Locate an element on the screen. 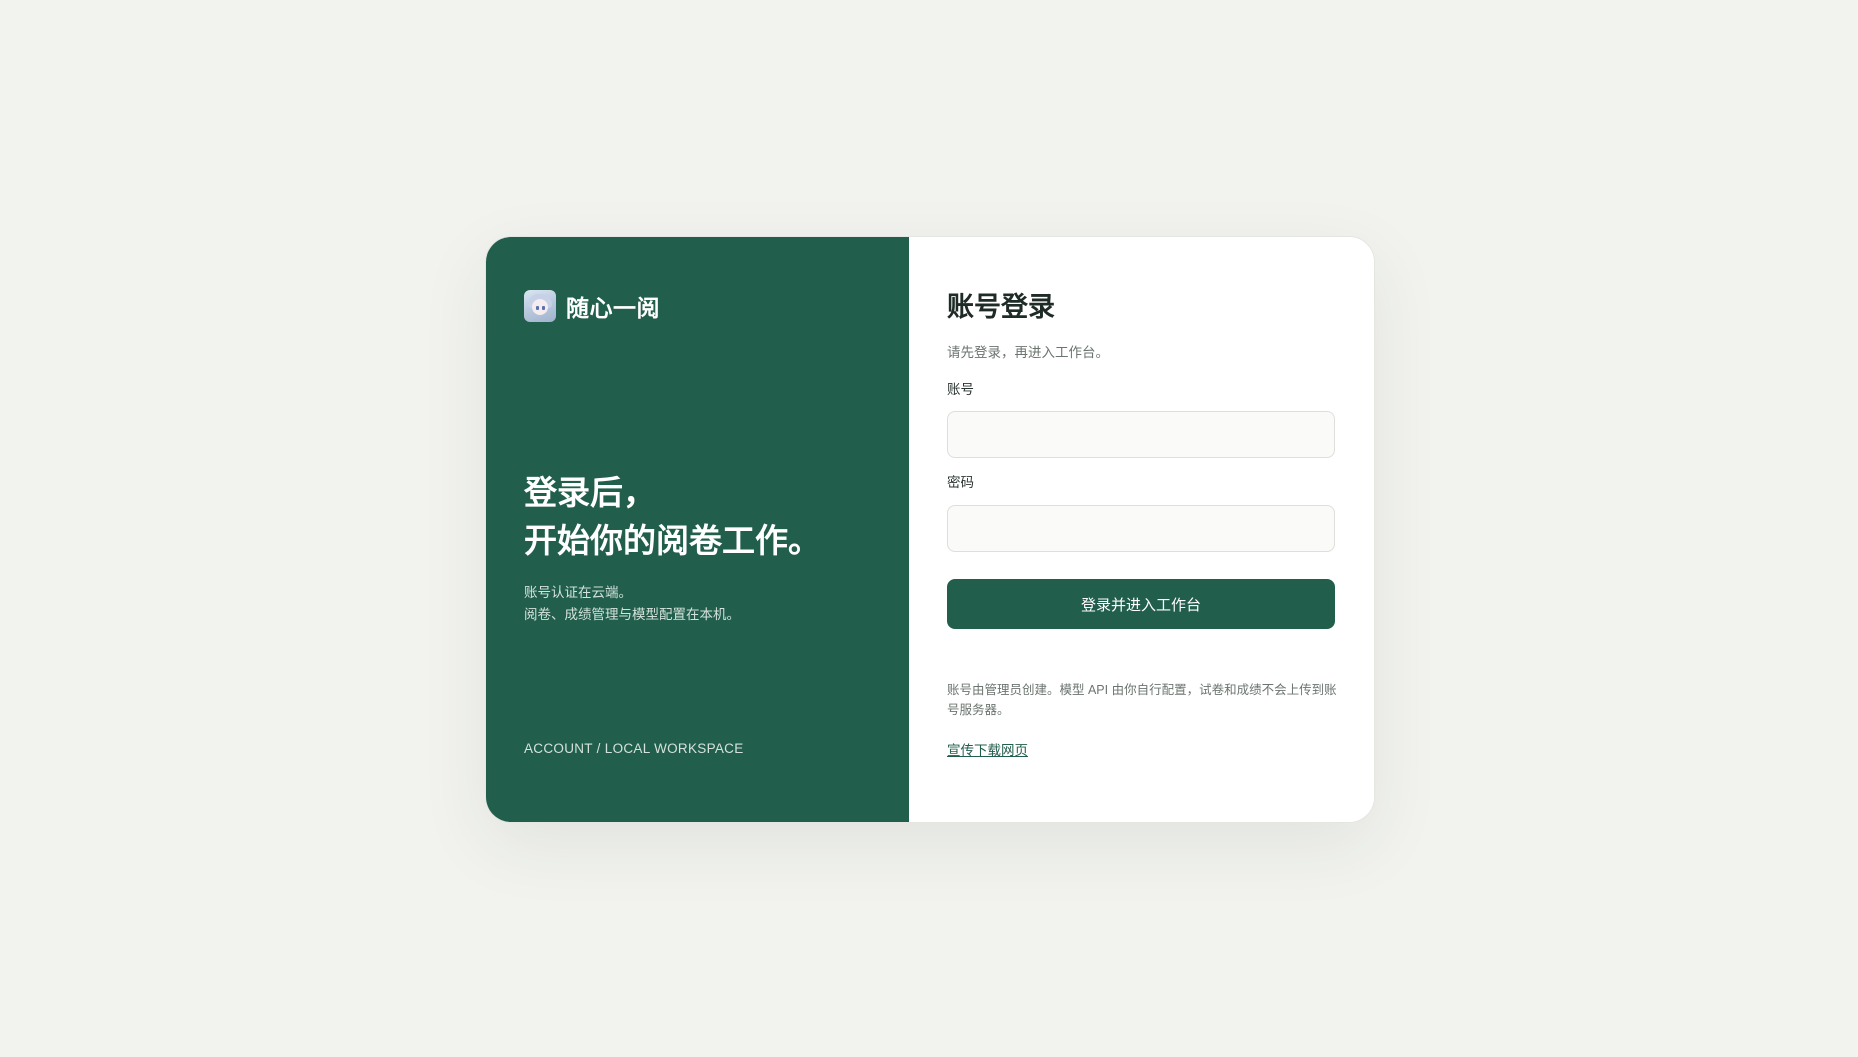  hero-headline-line1: 登录后， is located at coordinates (590, 492).